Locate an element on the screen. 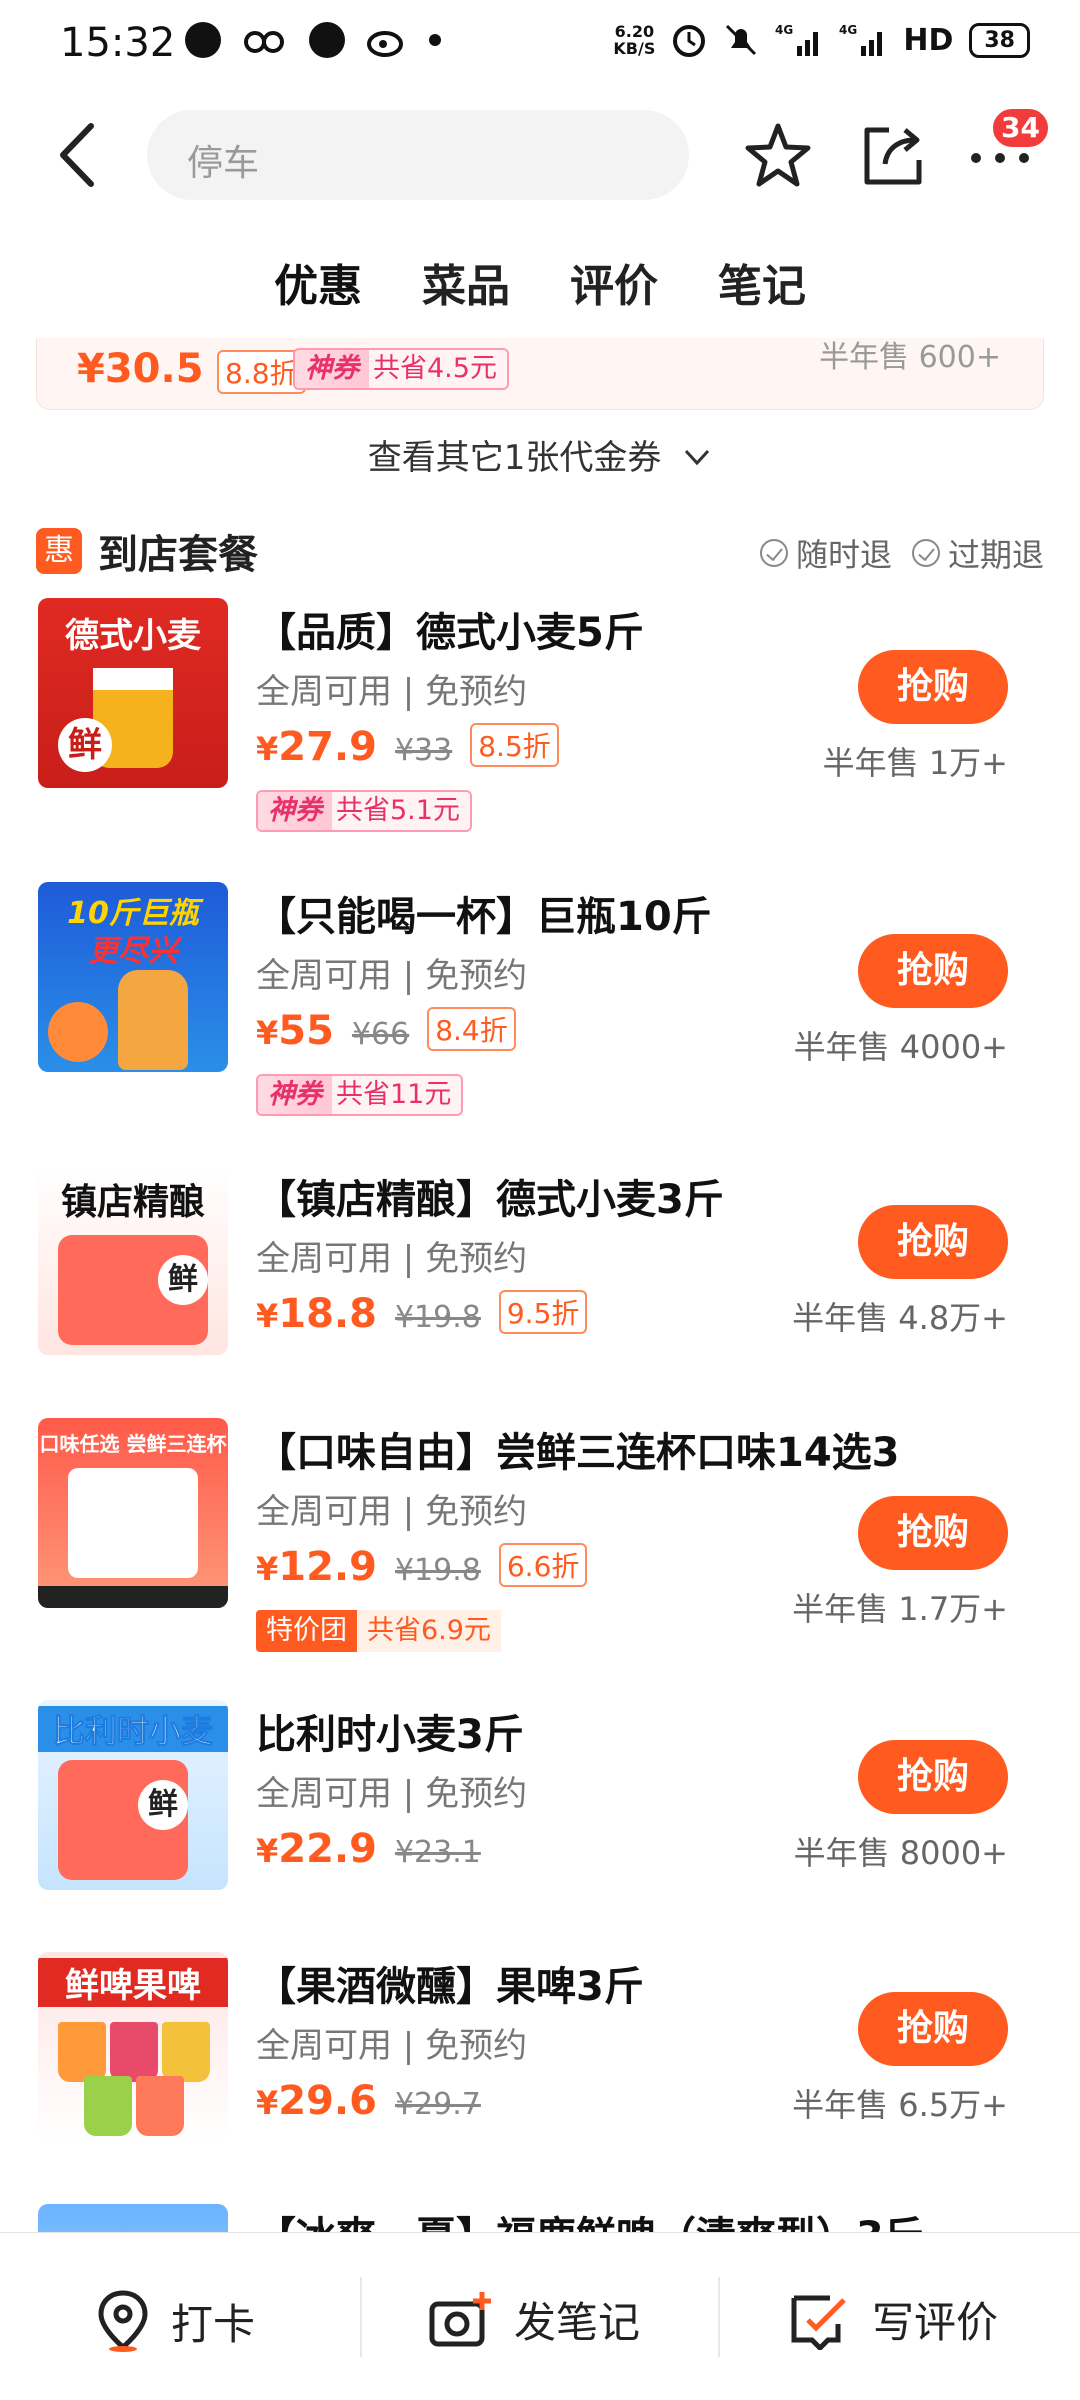  deal-title: 【冰爽一夏】福鹿鲜啤（清爽型）3斤 is located at coordinates (590, 2218).